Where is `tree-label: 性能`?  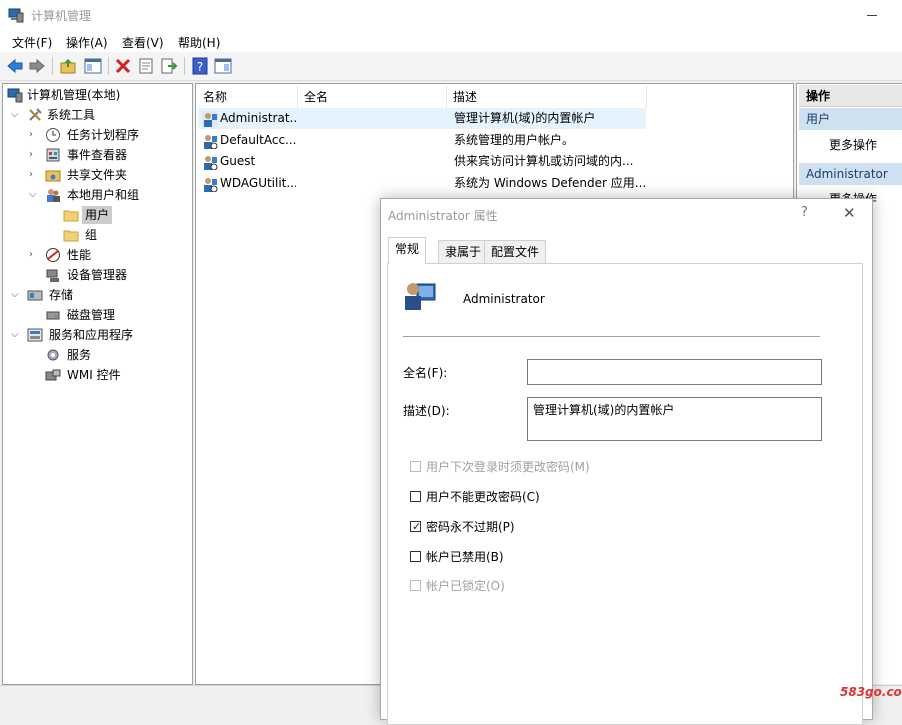
tree-label: 性能 is located at coordinates (79, 255).